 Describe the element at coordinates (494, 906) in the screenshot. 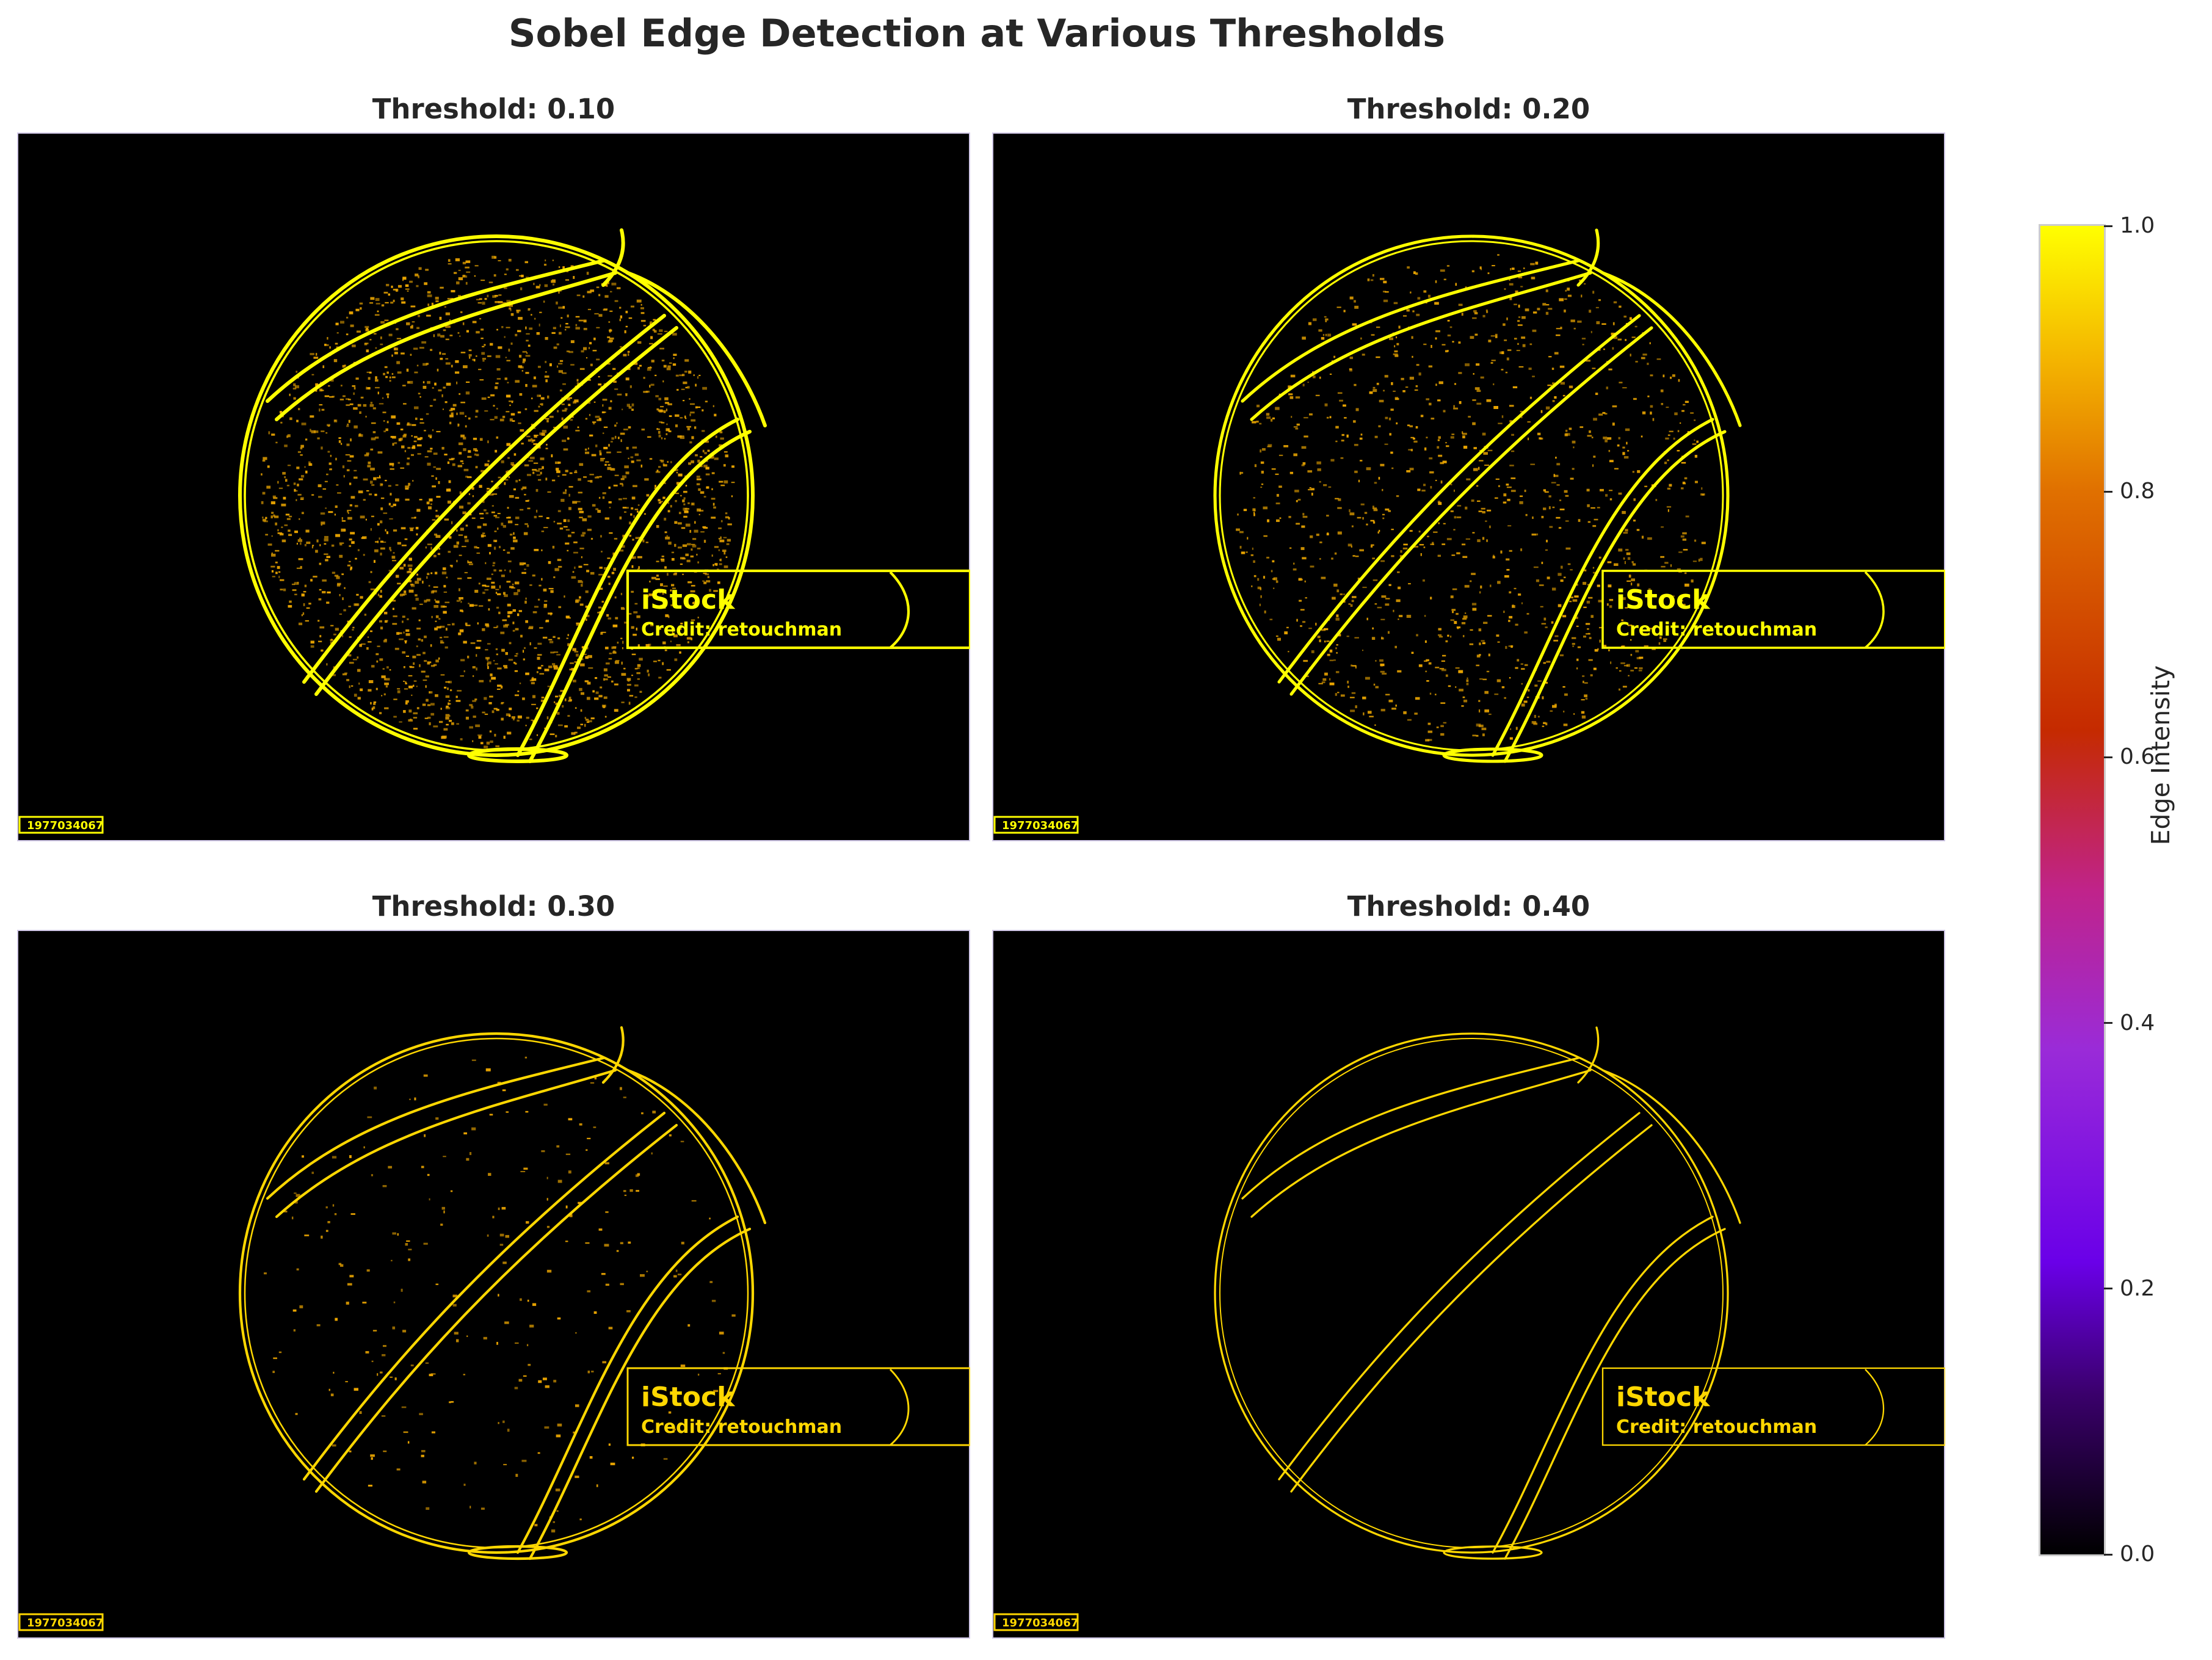

I see `panel-title: Threshold: 0.30` at that location.